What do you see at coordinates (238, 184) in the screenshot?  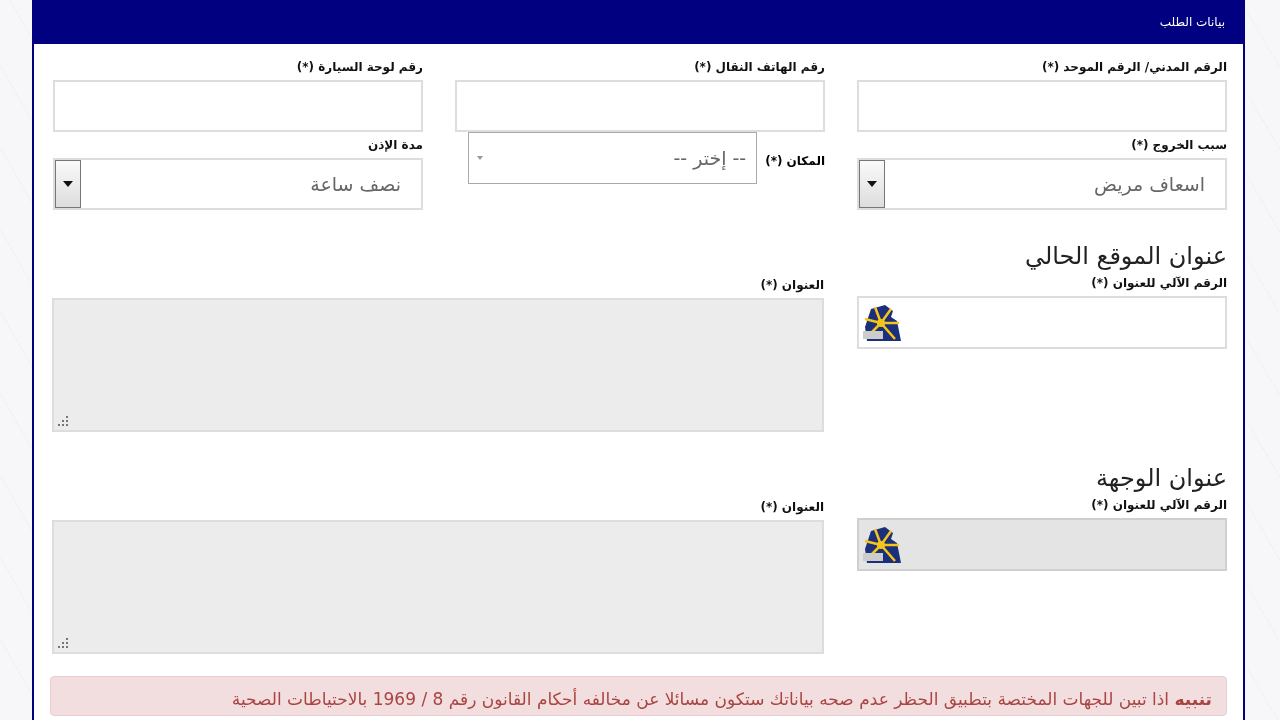 I see `dropdown-field: نصف ساعة` at bounding box center [238, 184].